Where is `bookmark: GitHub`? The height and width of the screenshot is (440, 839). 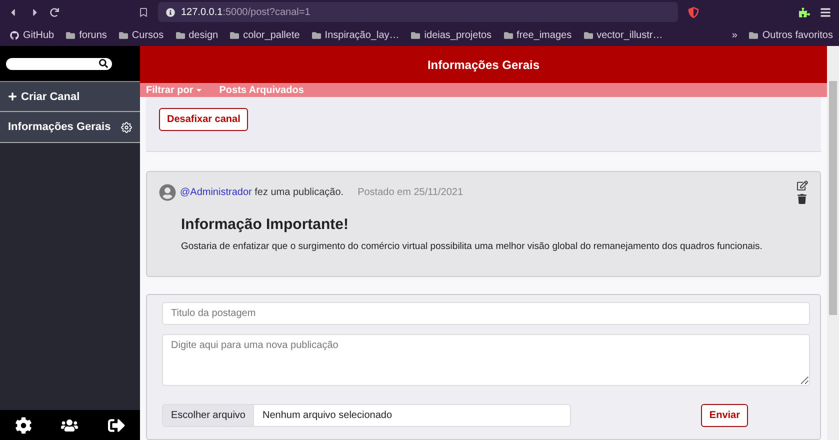
bookmark: GitHub is located at coordinates (38, 35).